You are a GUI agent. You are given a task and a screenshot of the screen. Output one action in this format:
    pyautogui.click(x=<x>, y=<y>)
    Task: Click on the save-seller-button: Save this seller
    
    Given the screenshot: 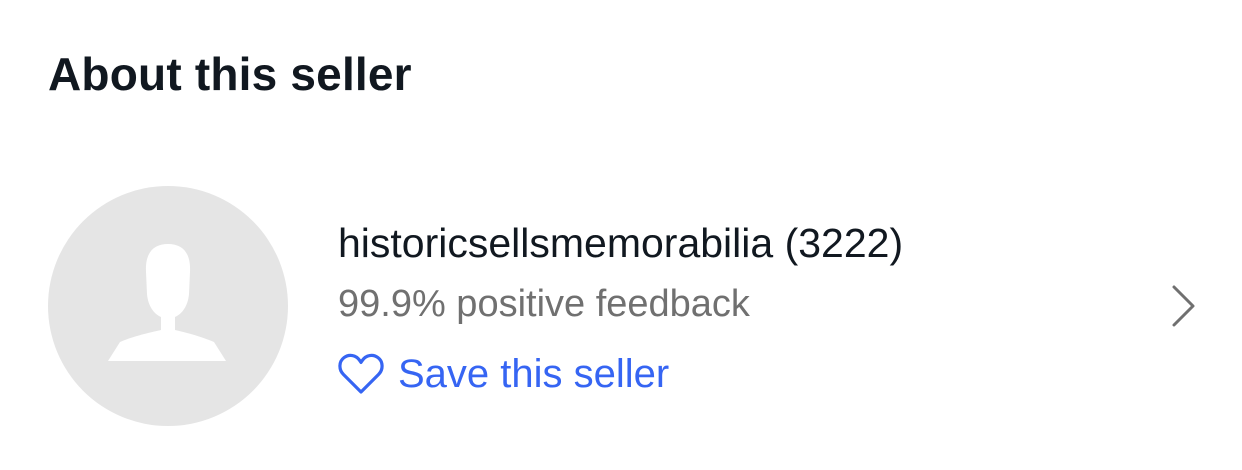 What is the action you would take?
    pyautogui.click(x=503, y=374)
    